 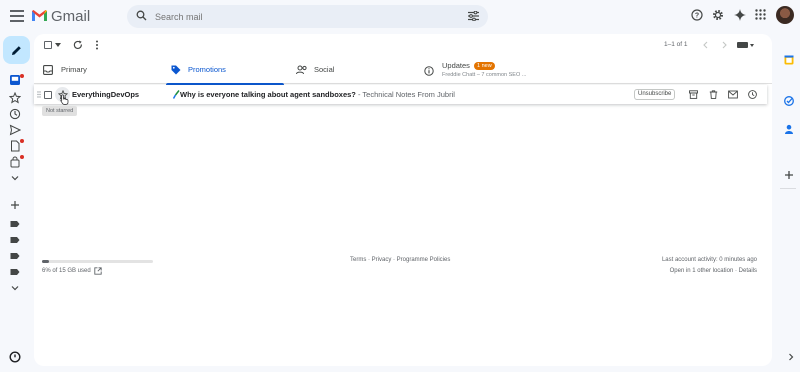 I want to click on pencil-icon, so click(x=16, y=50).